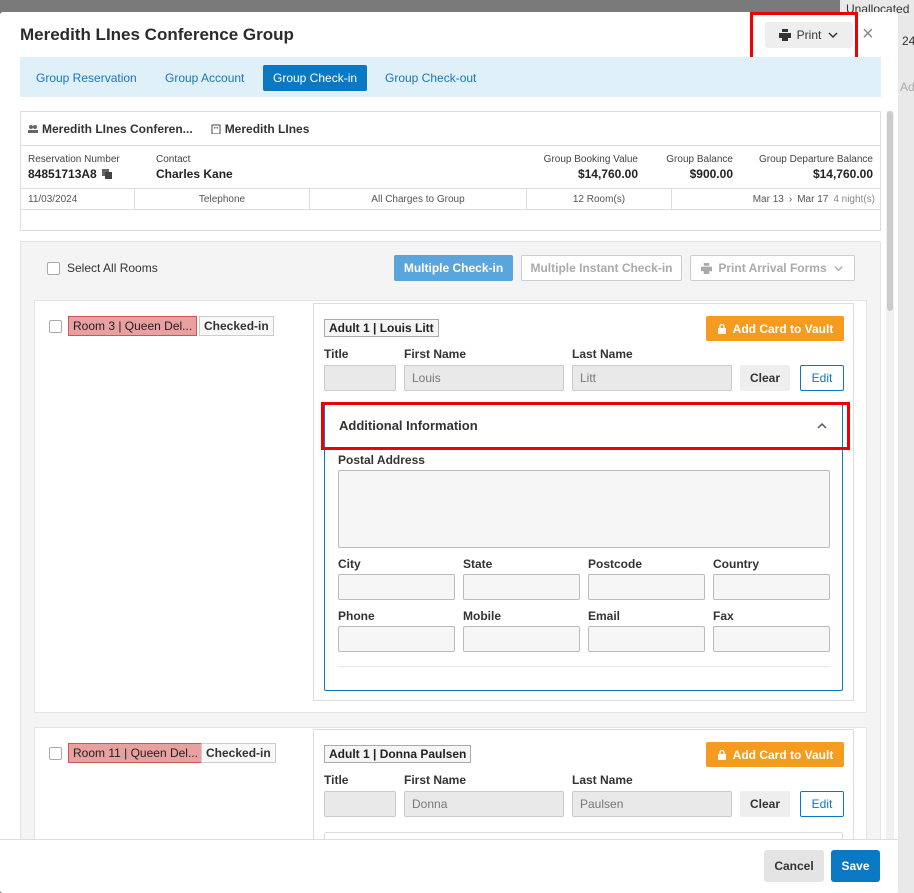  What do you see at coordinates (484, 804) in the screenshot?
I see `first-name-field: Donna` at bounding box center [484, 804].